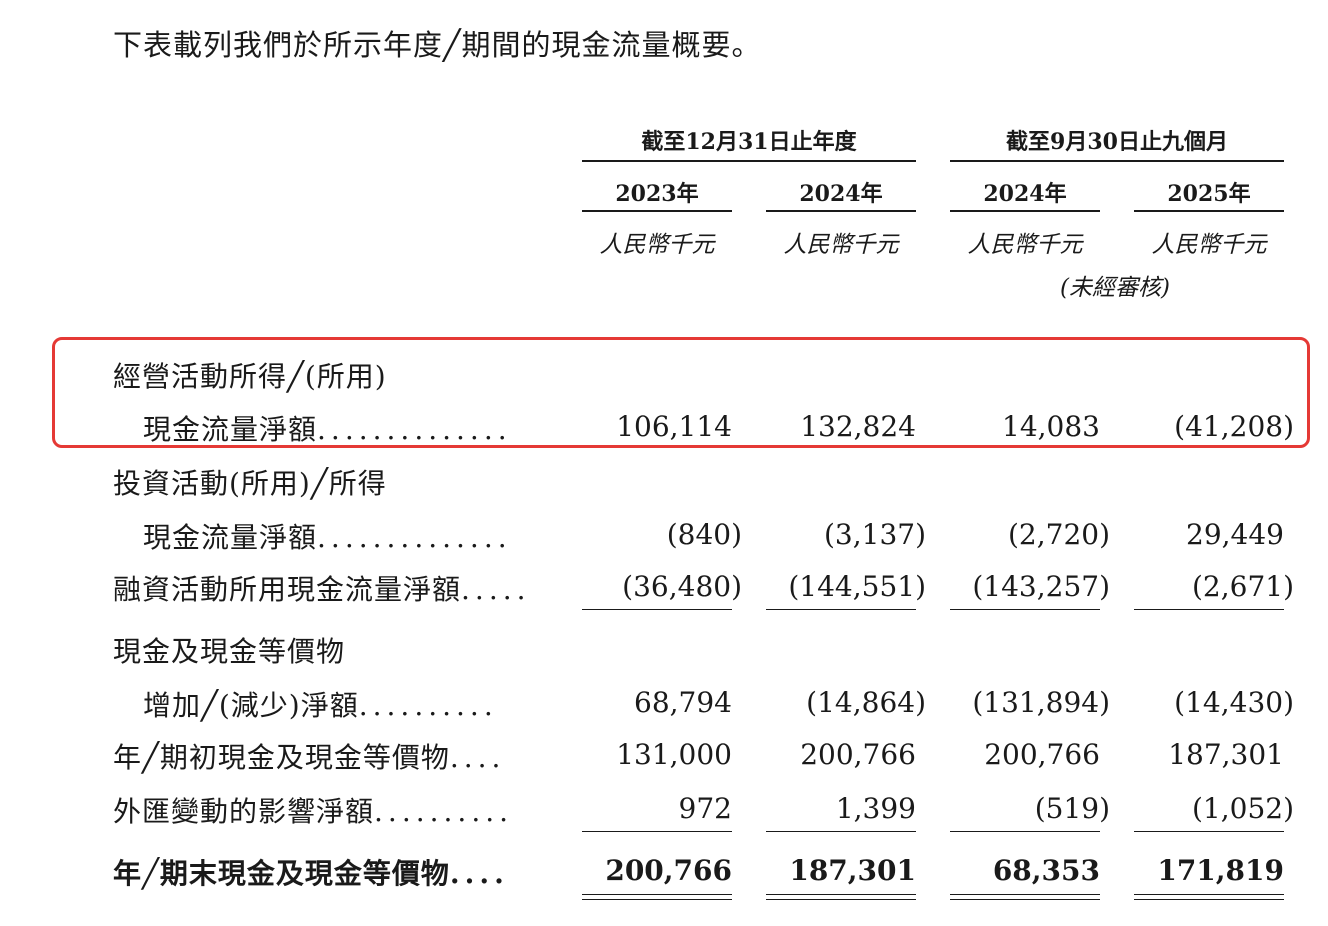 This screenshot has height=926, width=1328. What do you see at coordinates (250, 376) in the screenshot?
I see `row-label-operating-1: 經營活動所得╱(所用)` at bounding box center [250, 376].